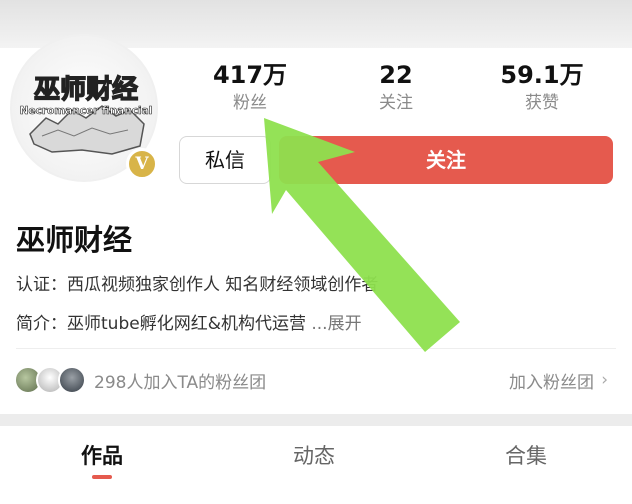 The image size is (632, 504). What do you see at coordinates (142, 164) in the screenshot?
I see `verified-v-icon: V` at bounding box center [142, 164].